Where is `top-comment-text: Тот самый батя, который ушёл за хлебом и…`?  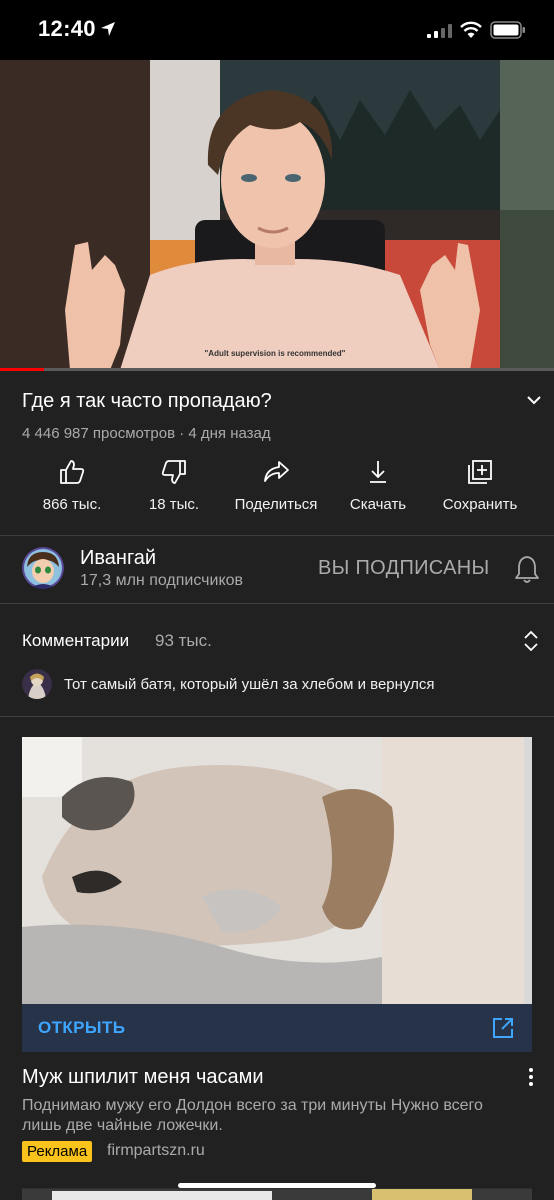 top-comment-text: Тот самый батя, который ушёл за хлебом и… is located at coordinates (249, 684).